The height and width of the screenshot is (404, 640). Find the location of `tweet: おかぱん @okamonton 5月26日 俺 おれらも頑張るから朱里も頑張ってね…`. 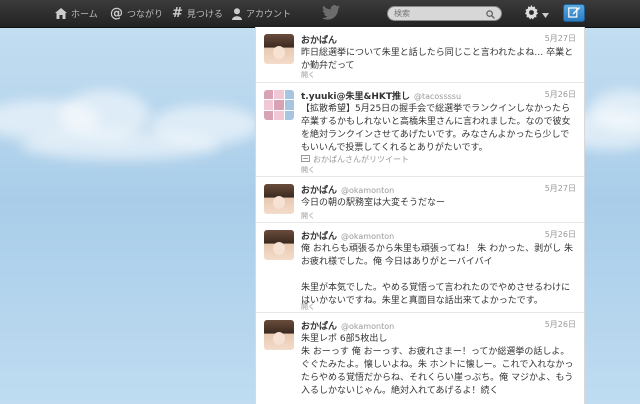

tweet: おかぱん @okamonton 5月26日 俺 おれらも頑張るから朱里も頑張ってね… is located at coordinates (420, 268).